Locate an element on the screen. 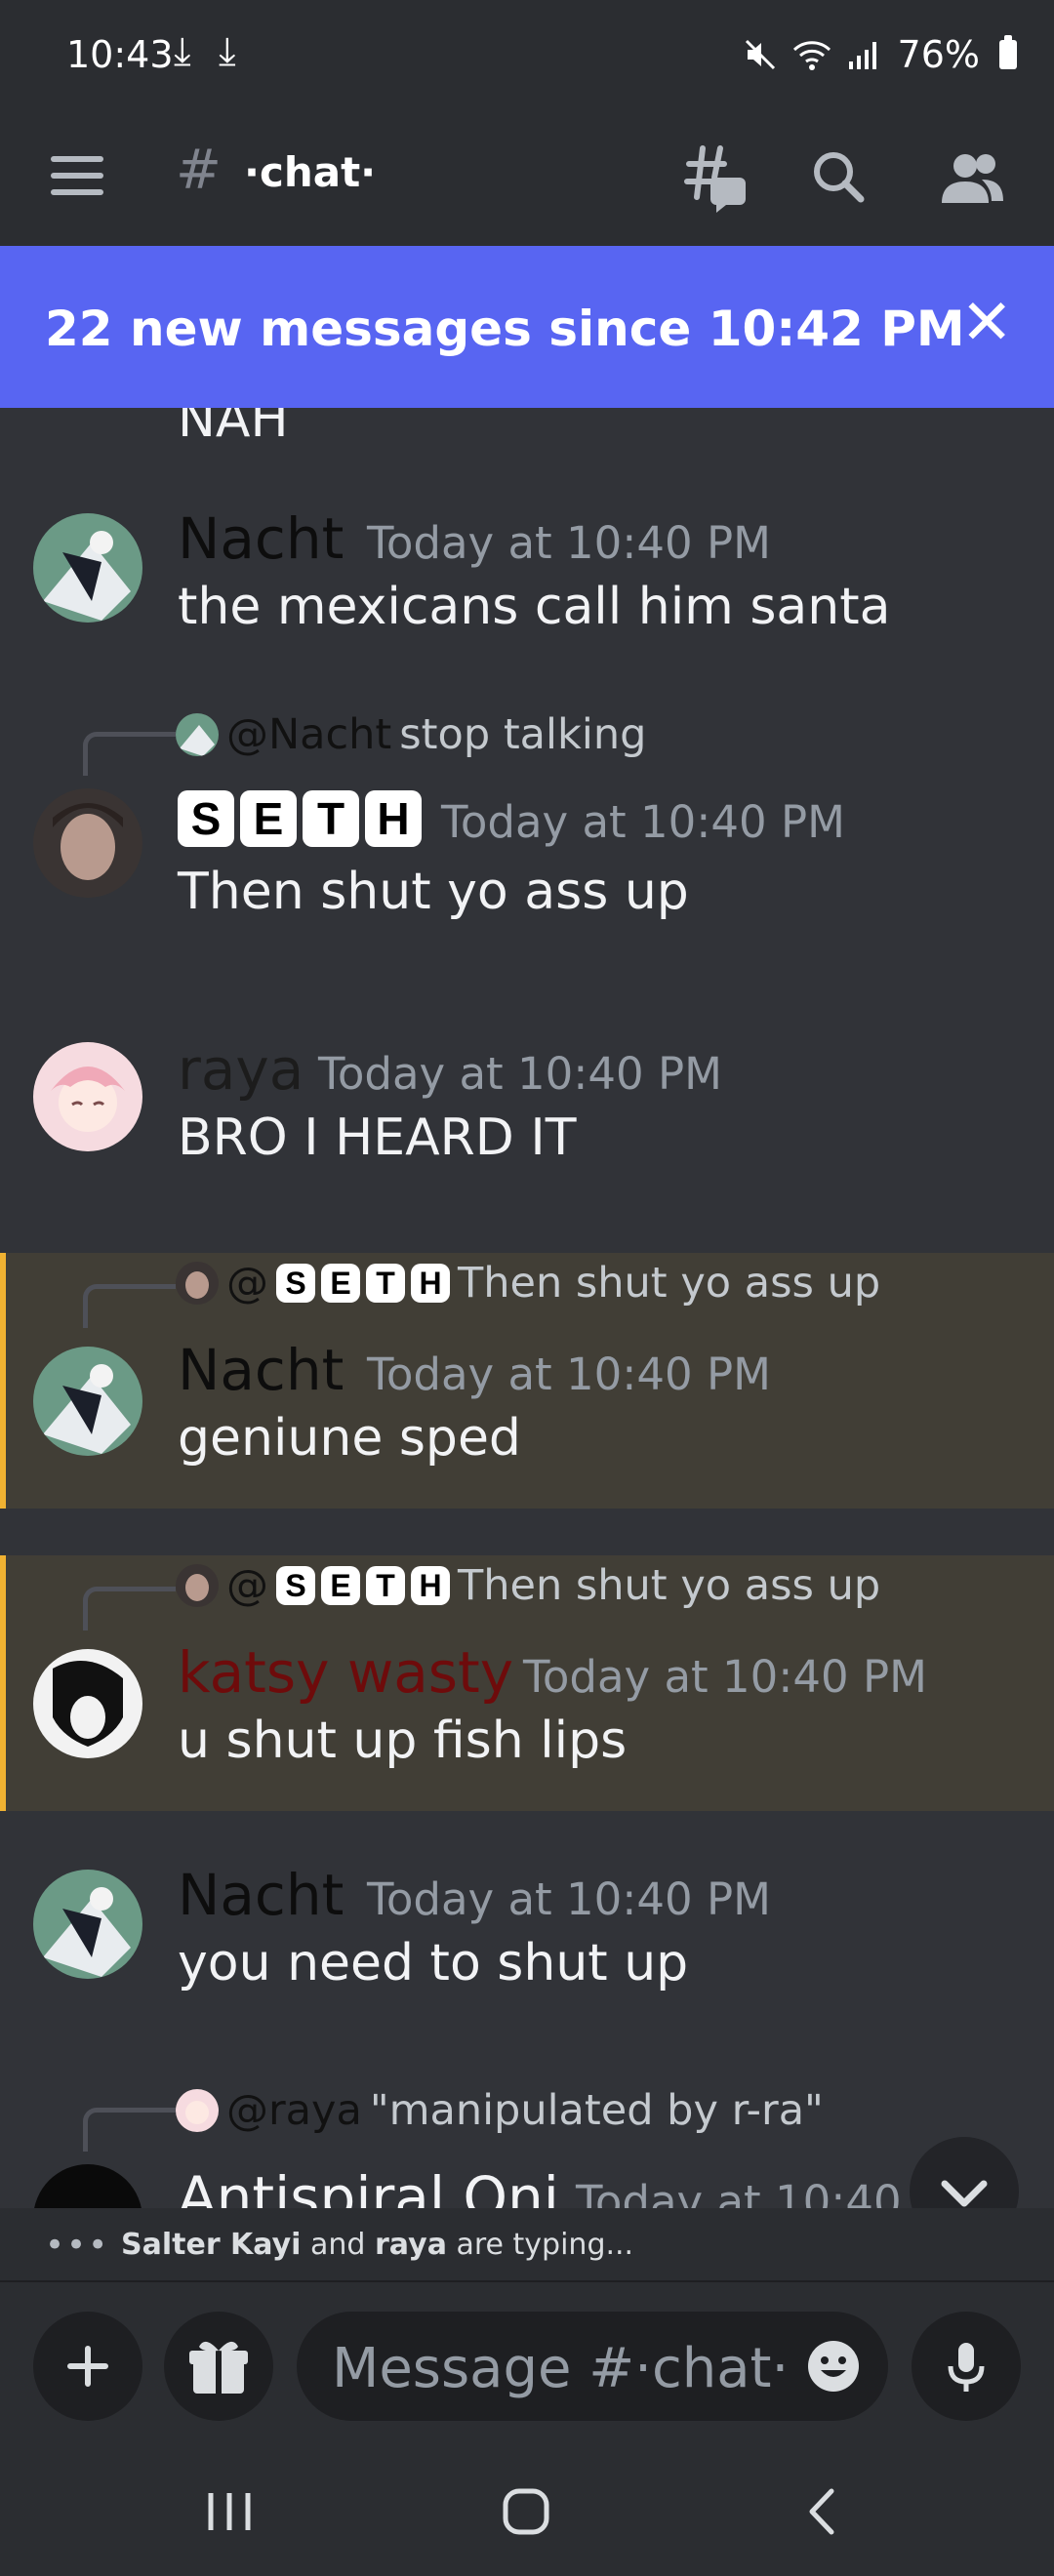 The image size is (1054, 2576). emoji-icon is located at coordinates (833, 2366).